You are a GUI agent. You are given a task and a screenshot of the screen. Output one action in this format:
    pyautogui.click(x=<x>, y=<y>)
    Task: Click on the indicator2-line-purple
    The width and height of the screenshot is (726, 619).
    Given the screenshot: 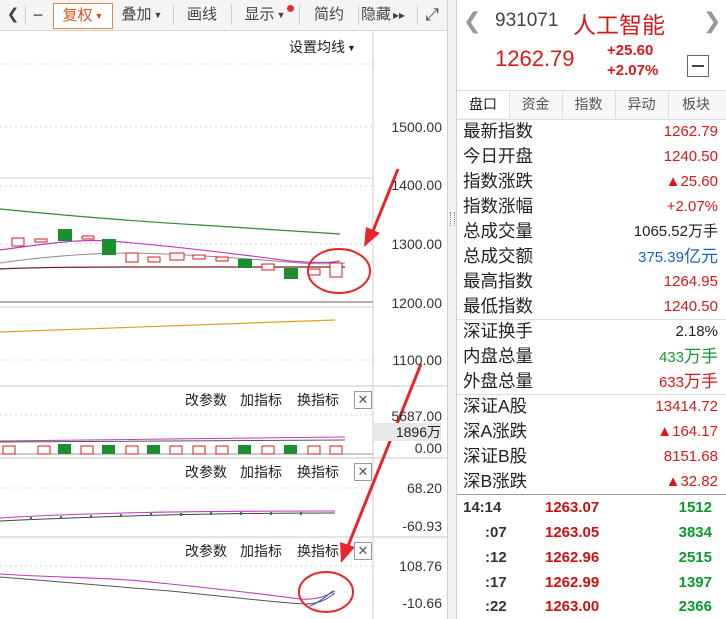 What is the action you would take?
    pyautogui.click(x=168, y=586)
    